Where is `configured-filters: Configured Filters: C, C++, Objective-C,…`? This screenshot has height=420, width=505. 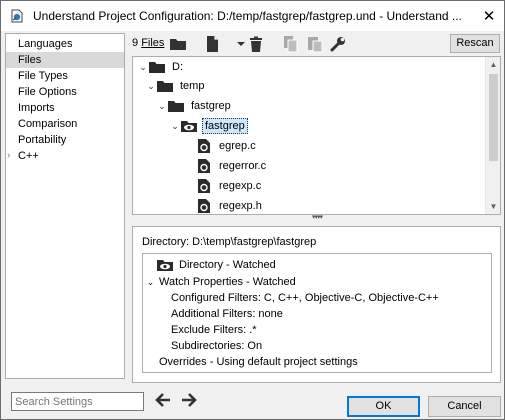 configured-filters: Configured Filters: C, C++, Objective-C,… is located at coordinates (305, 298).